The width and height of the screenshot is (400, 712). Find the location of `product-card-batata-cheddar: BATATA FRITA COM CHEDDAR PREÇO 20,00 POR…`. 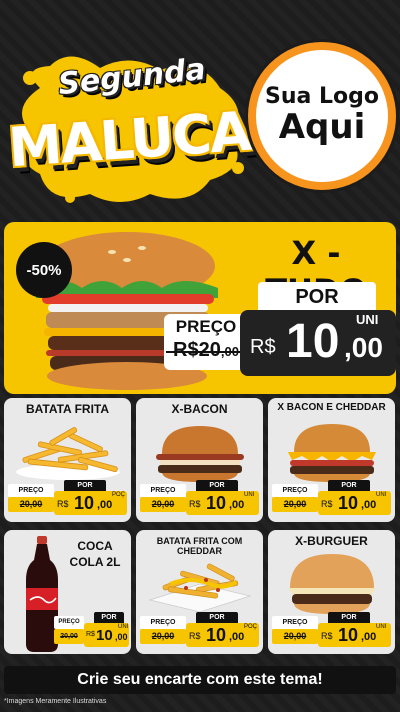

product-card-batata-cheddar: BATATA FRITA COM CHEDDAR PREÇO 20,00 POR… is located at coordinates (199, 592).